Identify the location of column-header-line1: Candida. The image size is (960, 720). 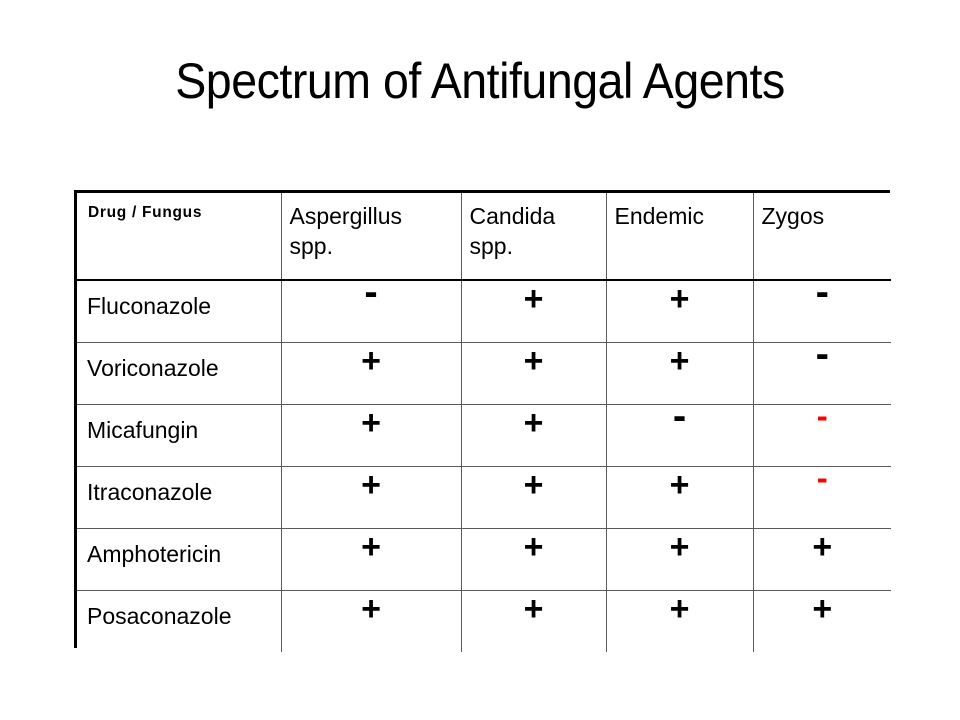
(512, 216).